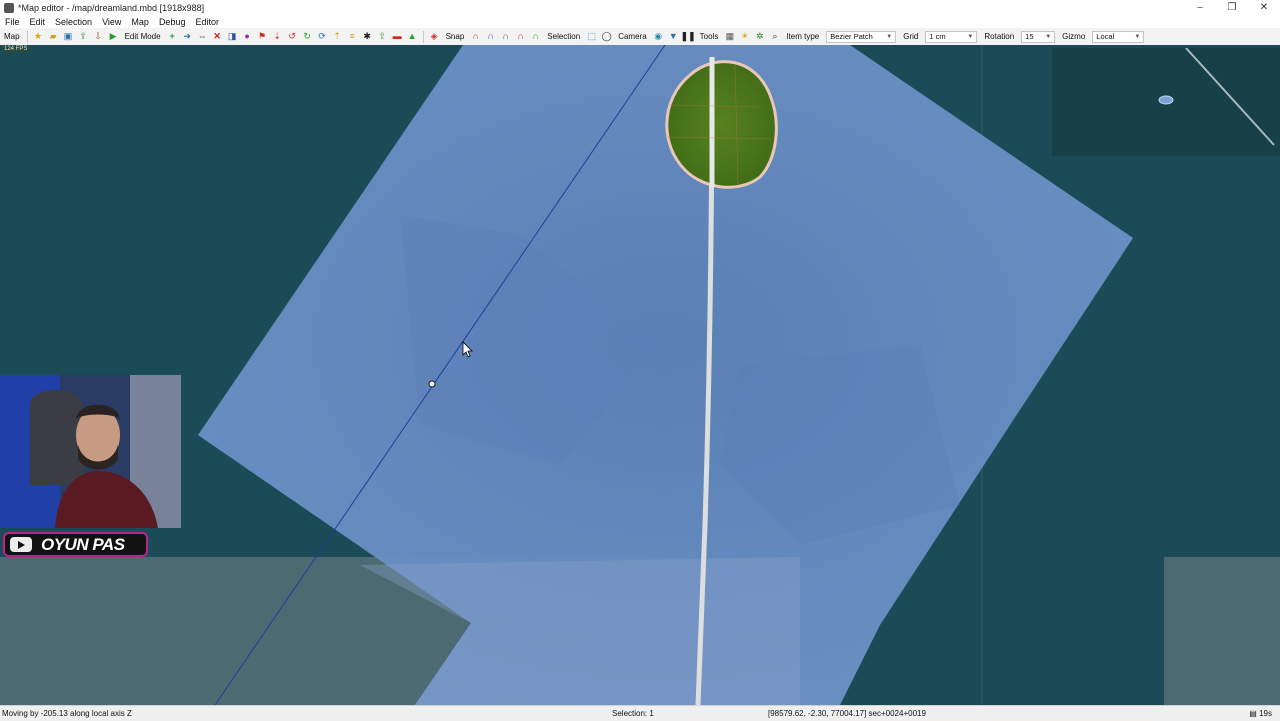 The height and width of the screenshot is (721, 1280). I want to click on export-icon: ⇪, so click(83, 36).